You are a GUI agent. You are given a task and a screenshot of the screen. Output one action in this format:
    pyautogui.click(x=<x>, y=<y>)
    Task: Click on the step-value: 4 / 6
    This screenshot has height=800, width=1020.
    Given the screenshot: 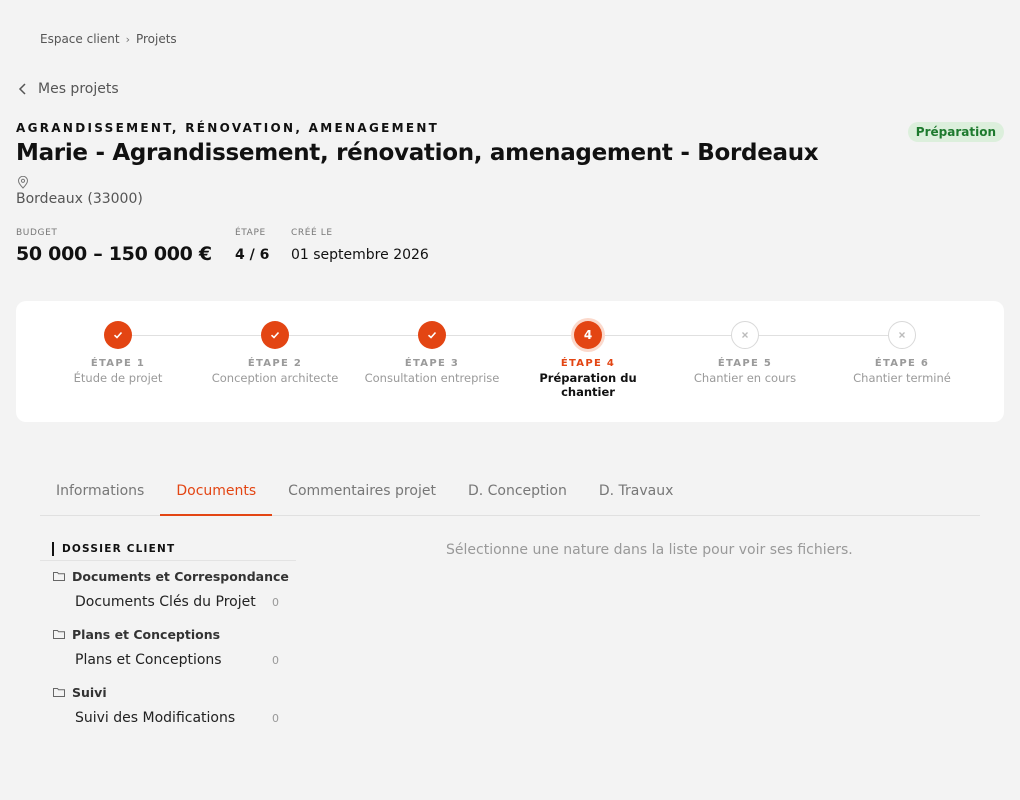 What is the action you would take?
    pyautogui.click(x=252, y=255)
    